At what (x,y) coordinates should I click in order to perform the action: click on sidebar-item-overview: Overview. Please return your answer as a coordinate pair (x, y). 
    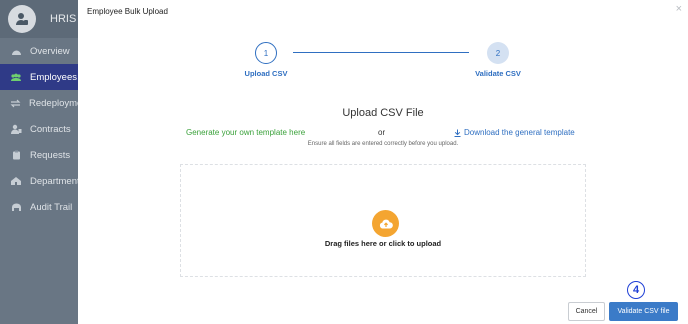
    Looking at the image, I should click on (39, 51).